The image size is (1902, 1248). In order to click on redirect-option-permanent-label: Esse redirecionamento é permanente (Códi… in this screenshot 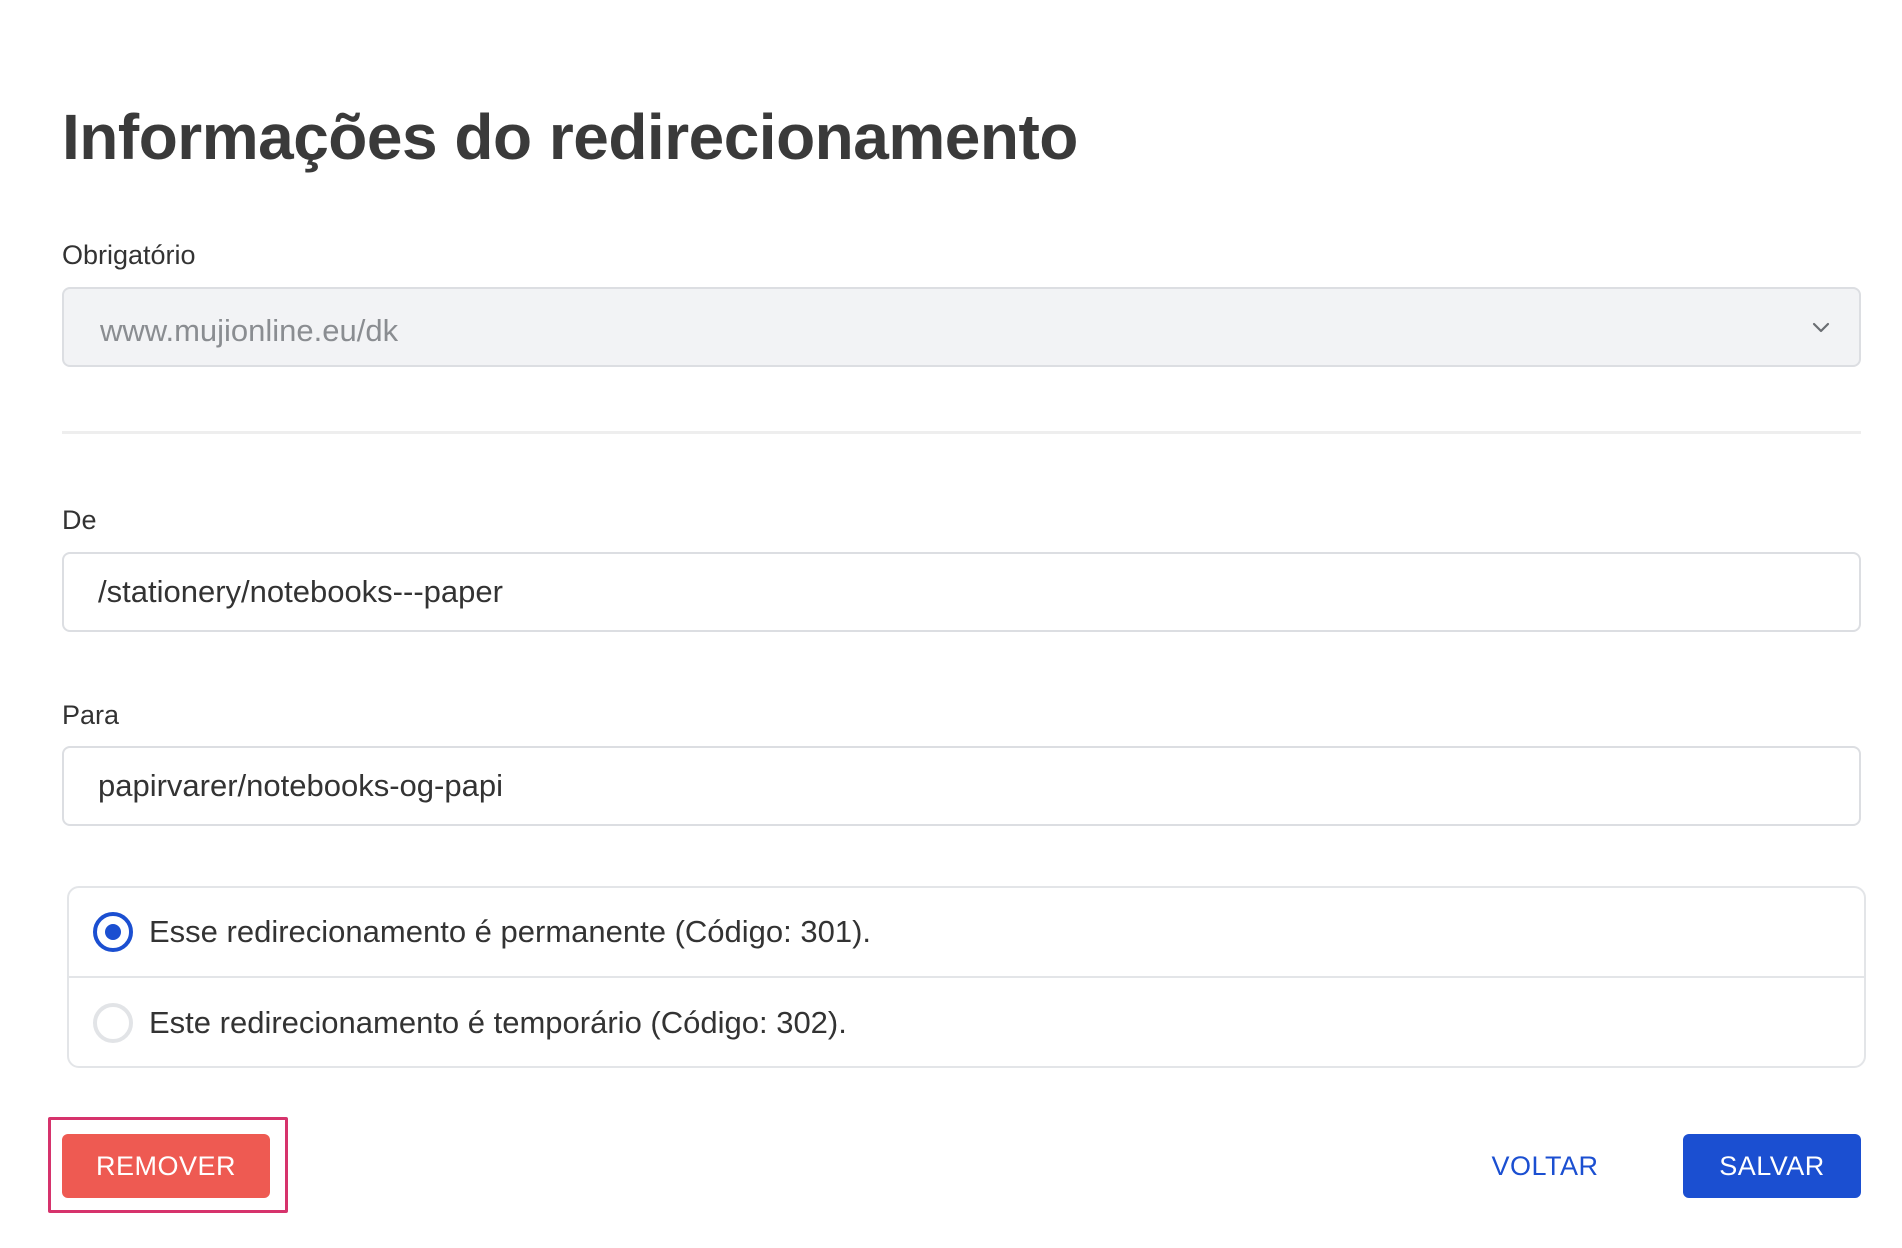, I will do `click(510, 931)`.